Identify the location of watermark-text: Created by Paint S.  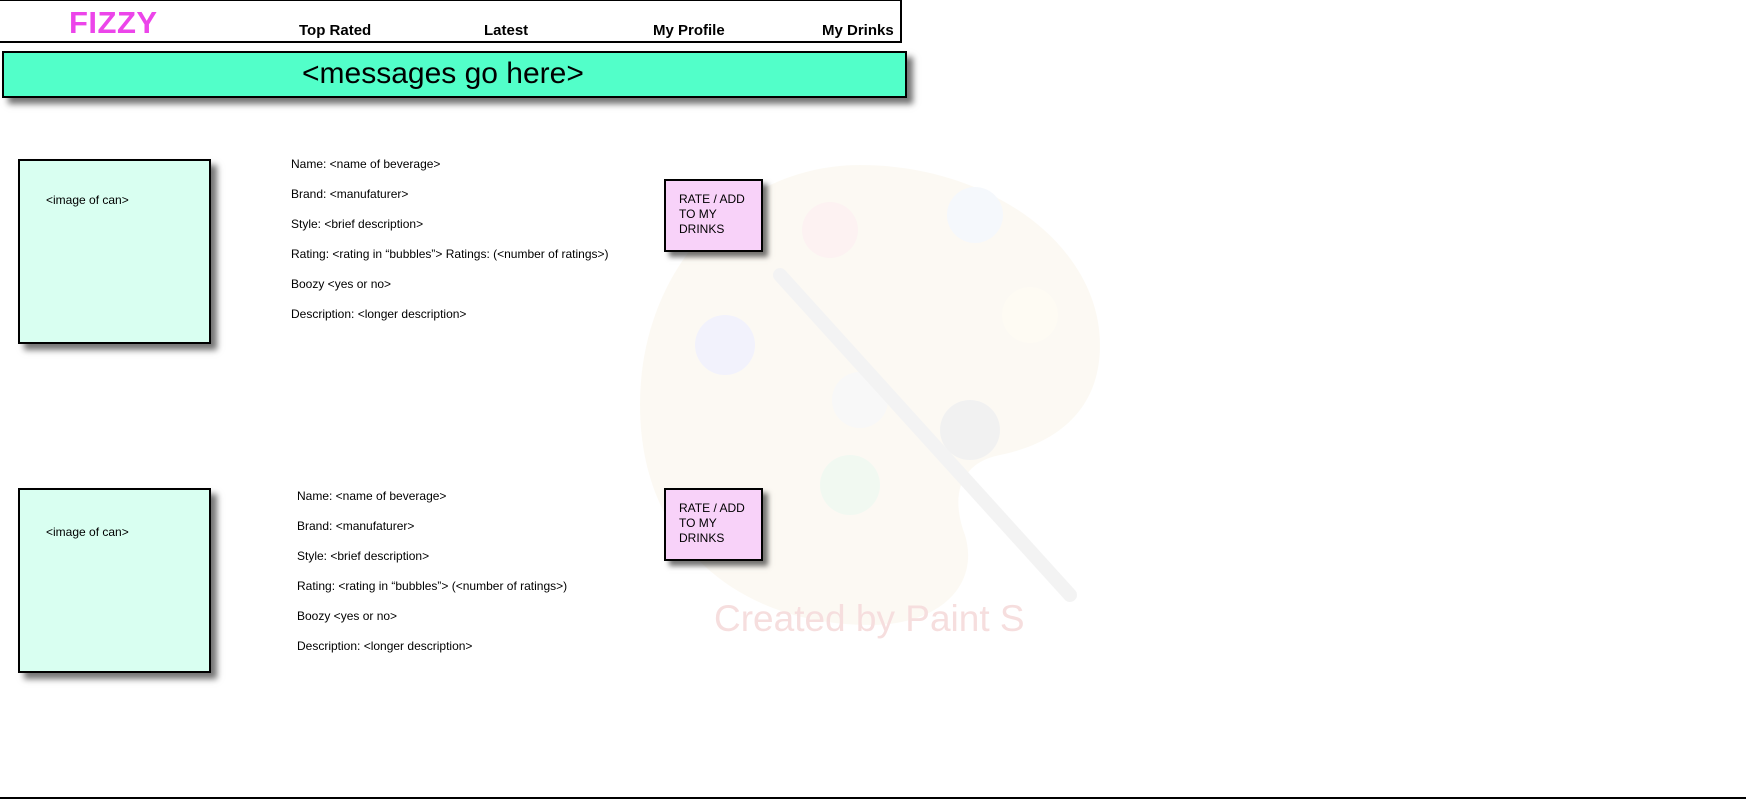
(869, 618).